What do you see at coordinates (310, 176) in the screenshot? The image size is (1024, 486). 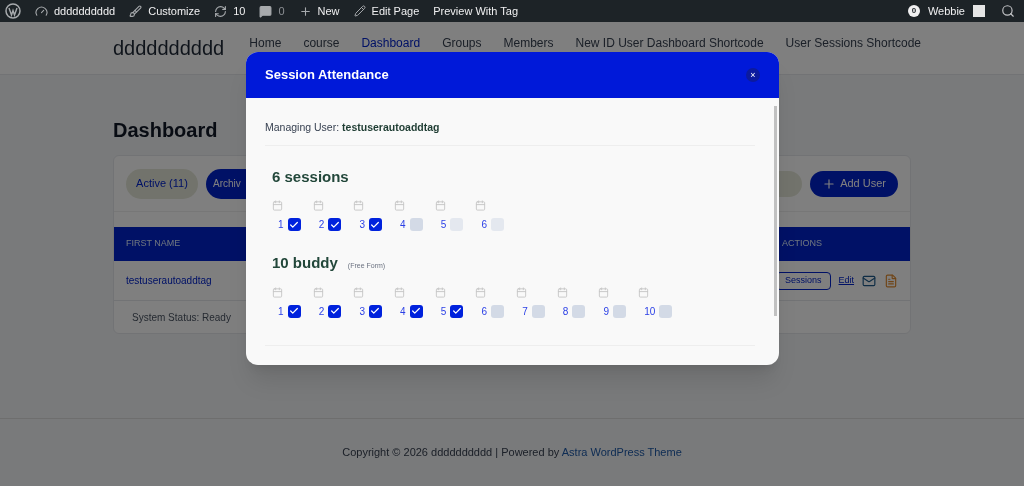 I see `group-title: 6 sessions` at bounding box center [310, 176].